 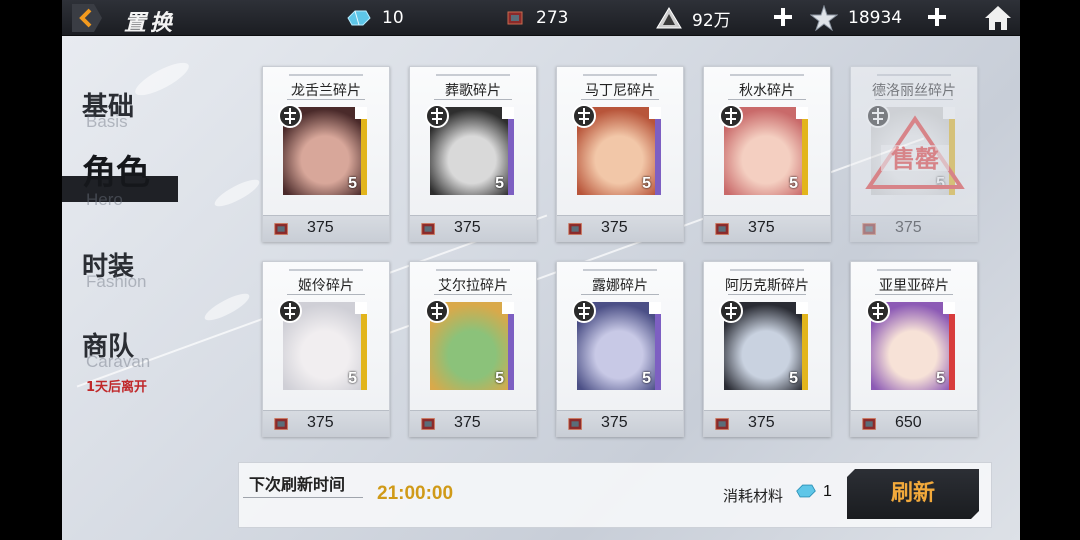 What do you see at coordinates (117, 387) in the screenshot?
I see `caravan-leave-note: 1天后离开` at bounding box center [117, 387].